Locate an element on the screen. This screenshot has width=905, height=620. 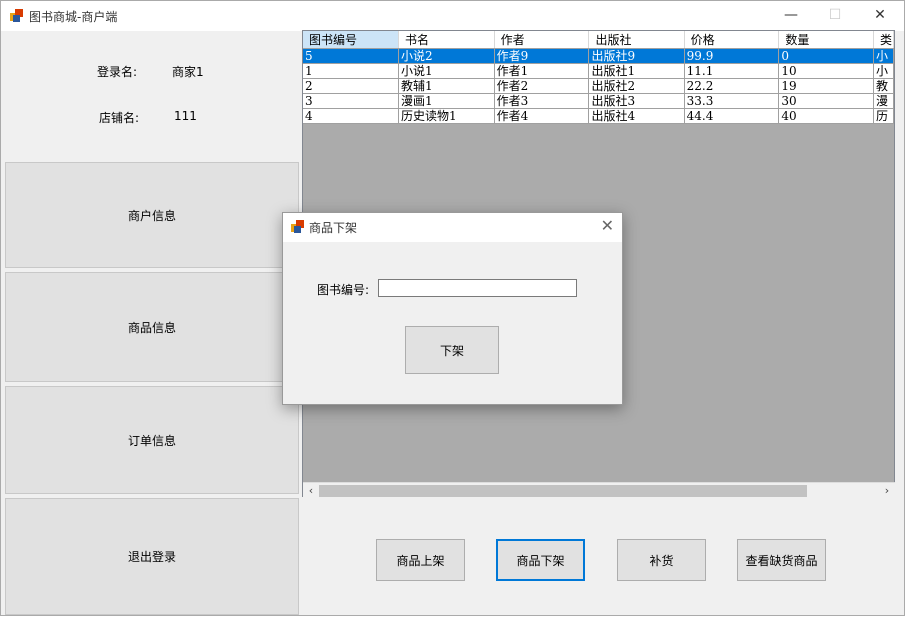
dialog-title: 商品下架 is located at coordinates (333, 228).